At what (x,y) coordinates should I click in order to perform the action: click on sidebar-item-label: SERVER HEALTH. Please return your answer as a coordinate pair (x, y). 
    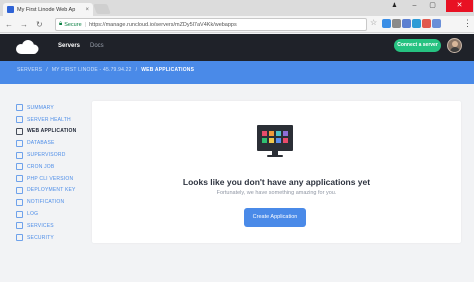
    Looking at the image, I should click on (49, 119).